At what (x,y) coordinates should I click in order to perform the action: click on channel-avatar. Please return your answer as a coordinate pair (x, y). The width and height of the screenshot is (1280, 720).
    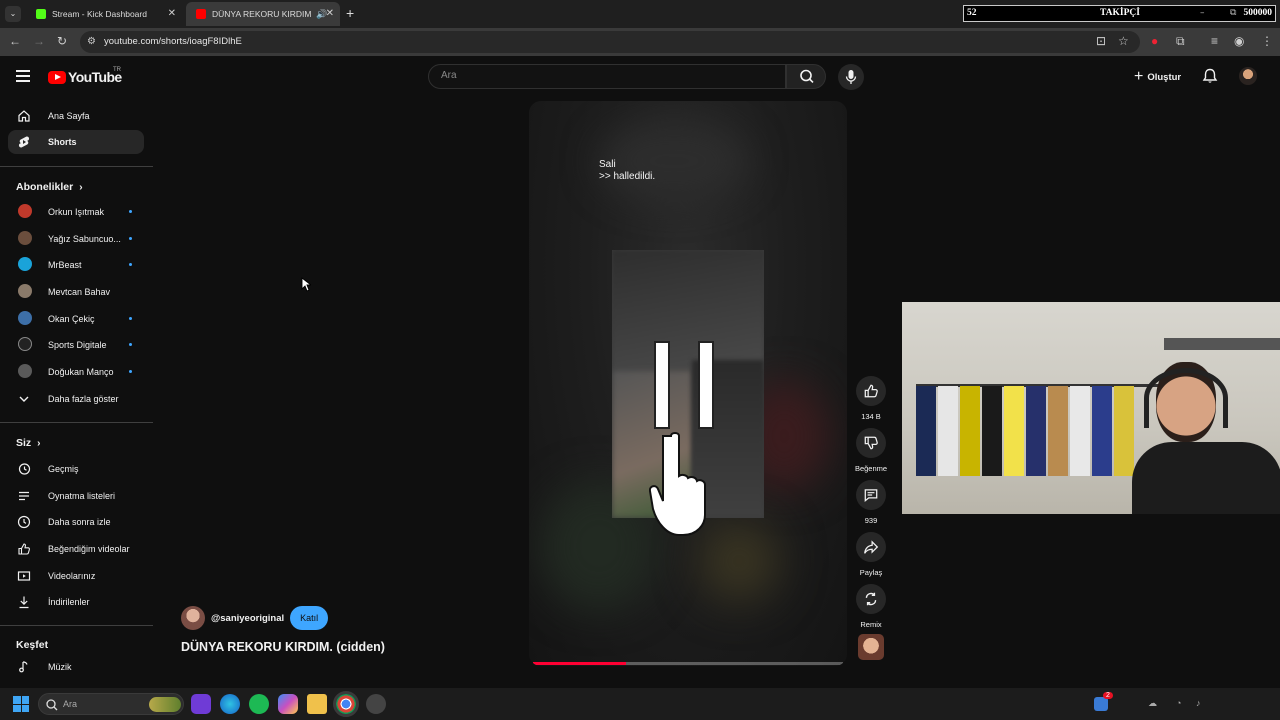
    Looking at the image, I should click on (193, 618).